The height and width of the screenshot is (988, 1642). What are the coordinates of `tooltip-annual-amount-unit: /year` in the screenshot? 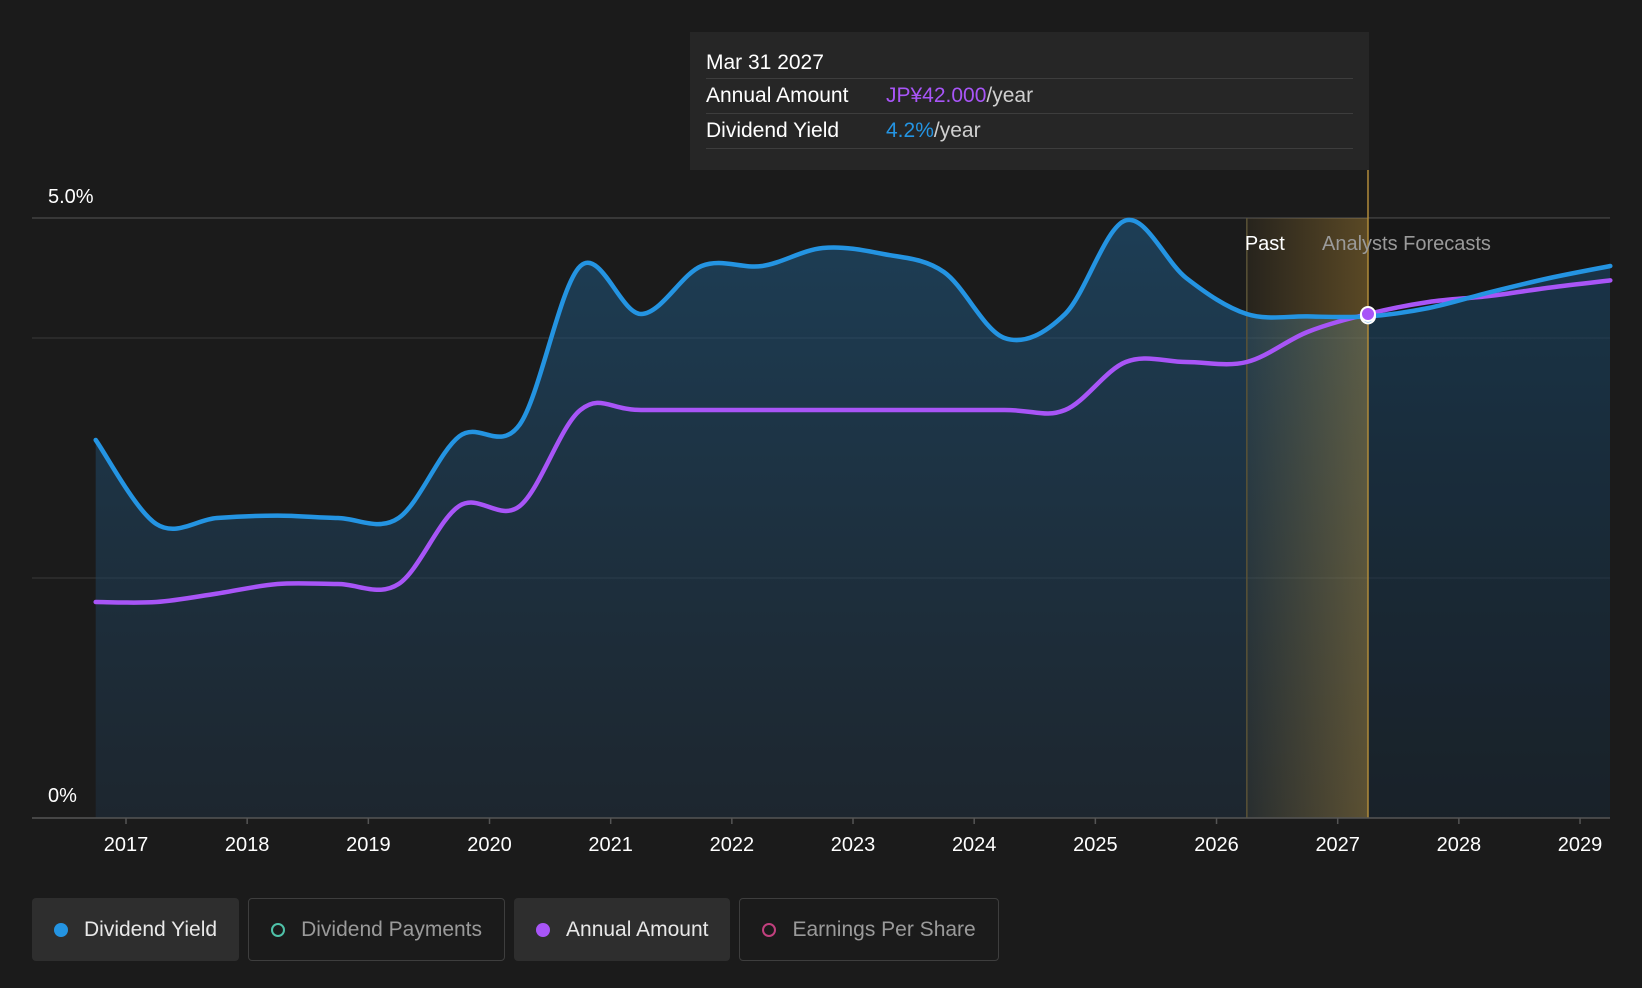 It's located at (1010, 95).